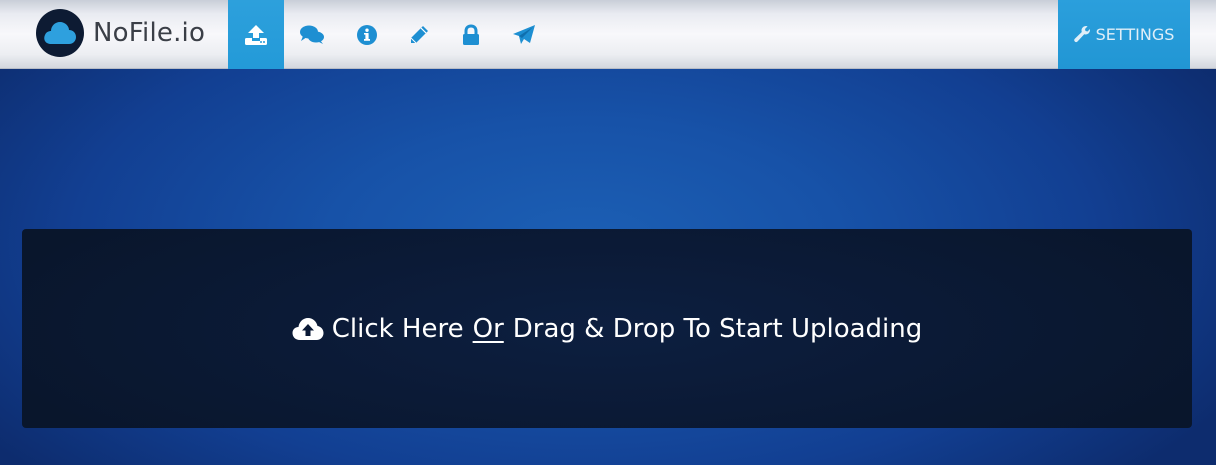  I want to click on nav-info, so click(367, 34).